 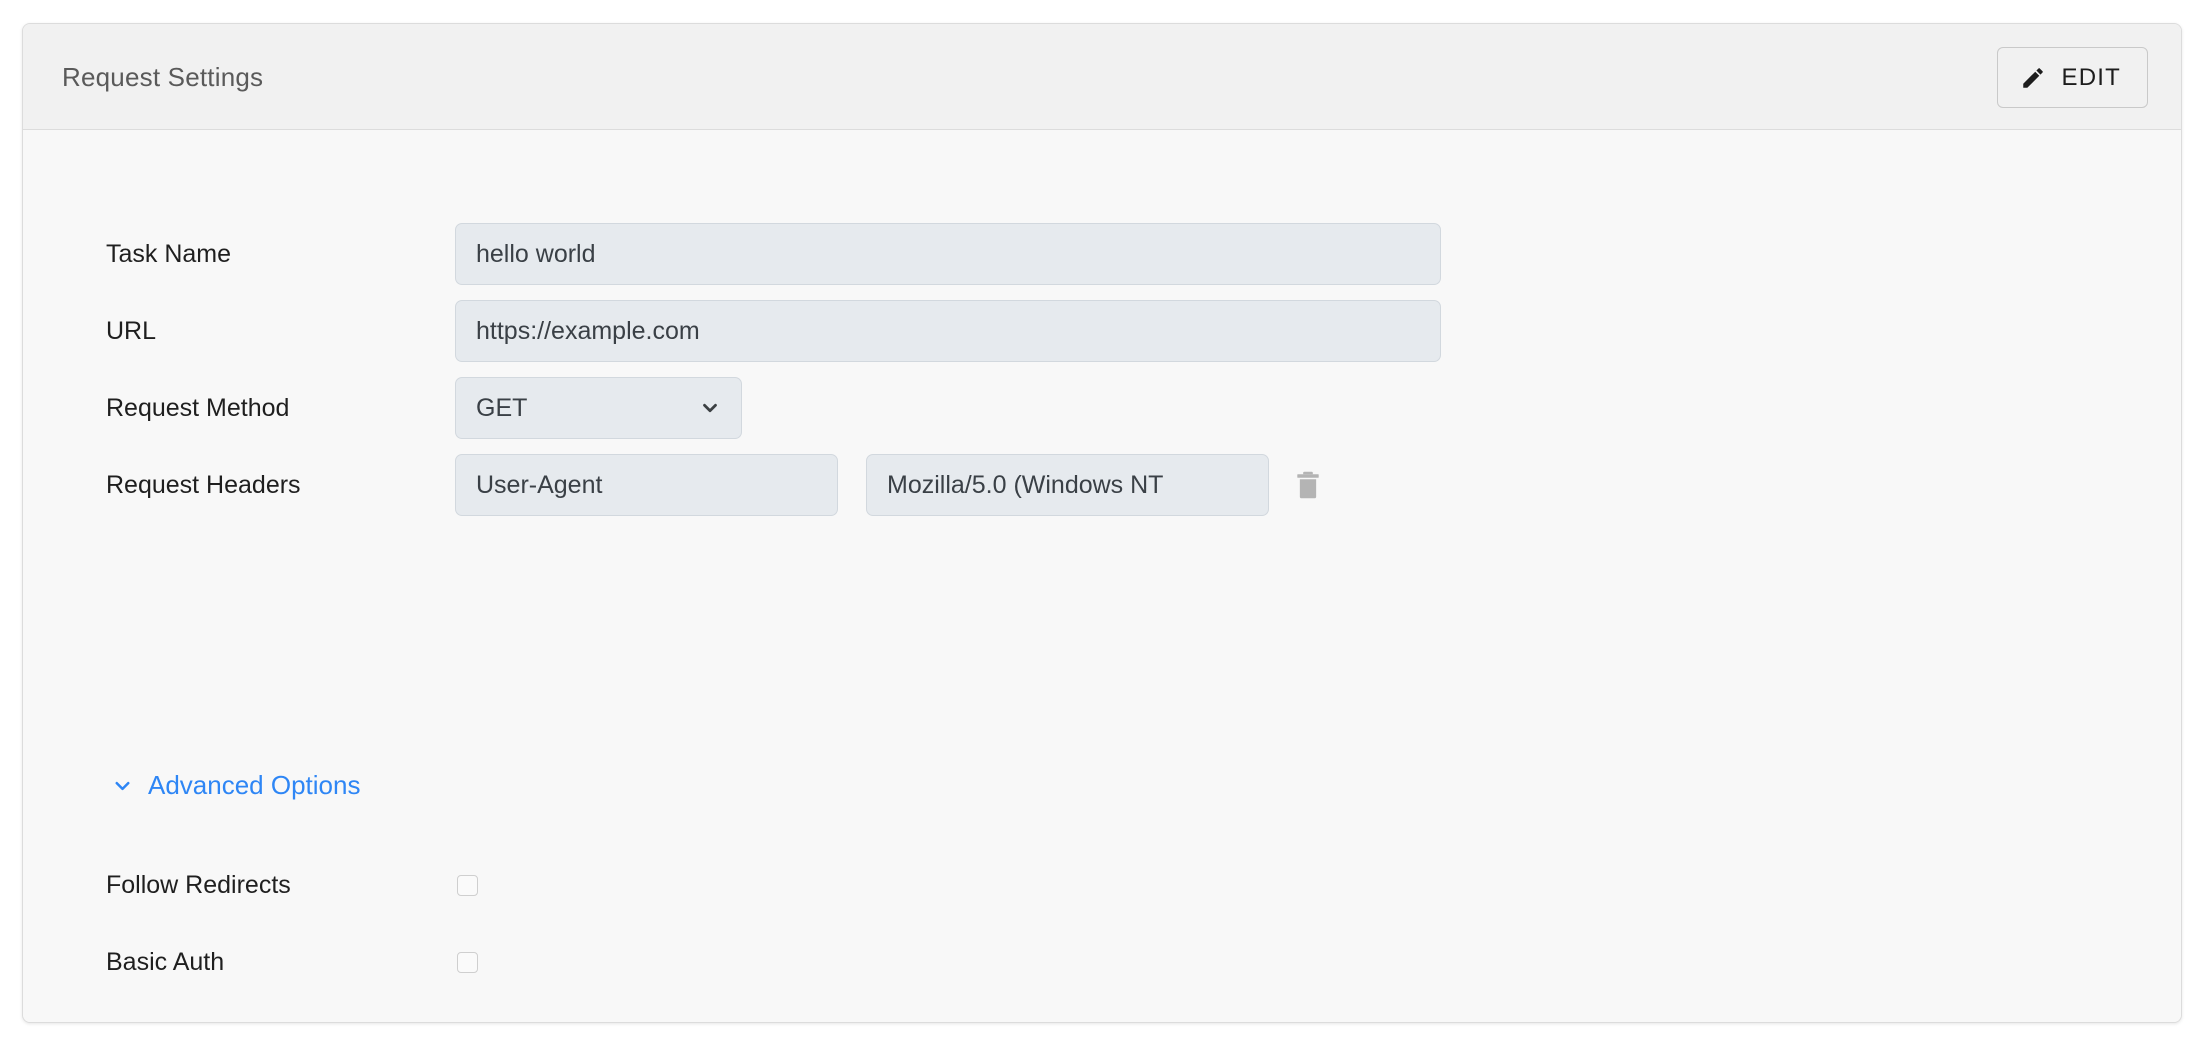 I want to click on form-row-basic-auth: Basic Auth, so click(x=1102, y=962).